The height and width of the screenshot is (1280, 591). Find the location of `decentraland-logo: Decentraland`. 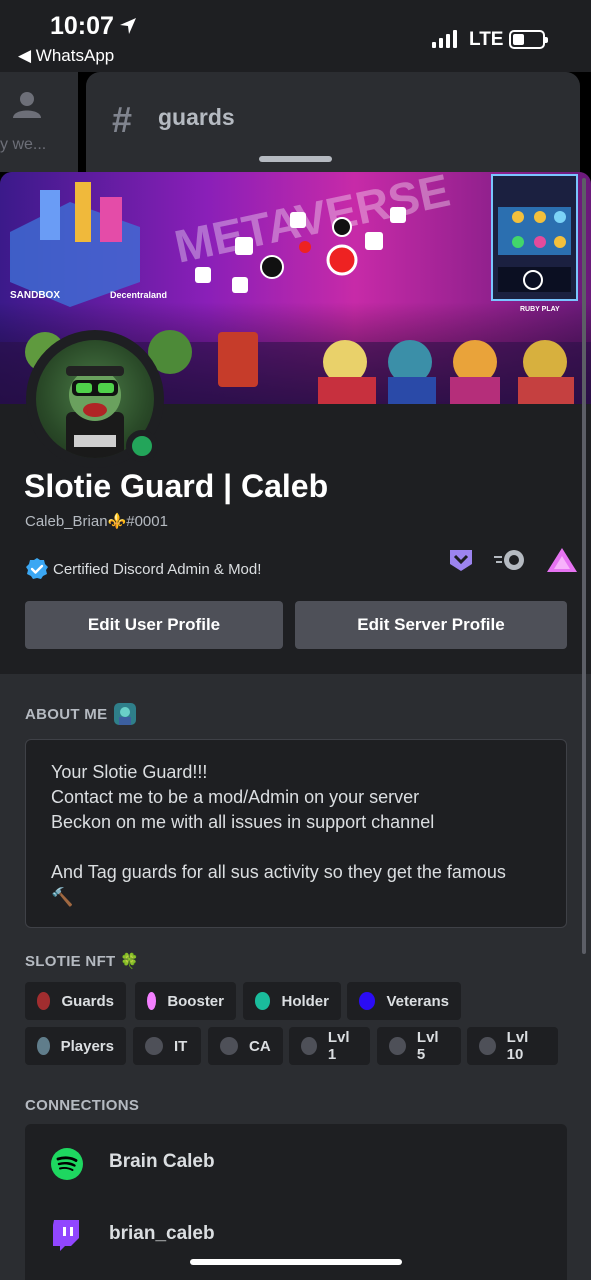

decentraland-logo: Decentraland is located at coordinates (139, 295).